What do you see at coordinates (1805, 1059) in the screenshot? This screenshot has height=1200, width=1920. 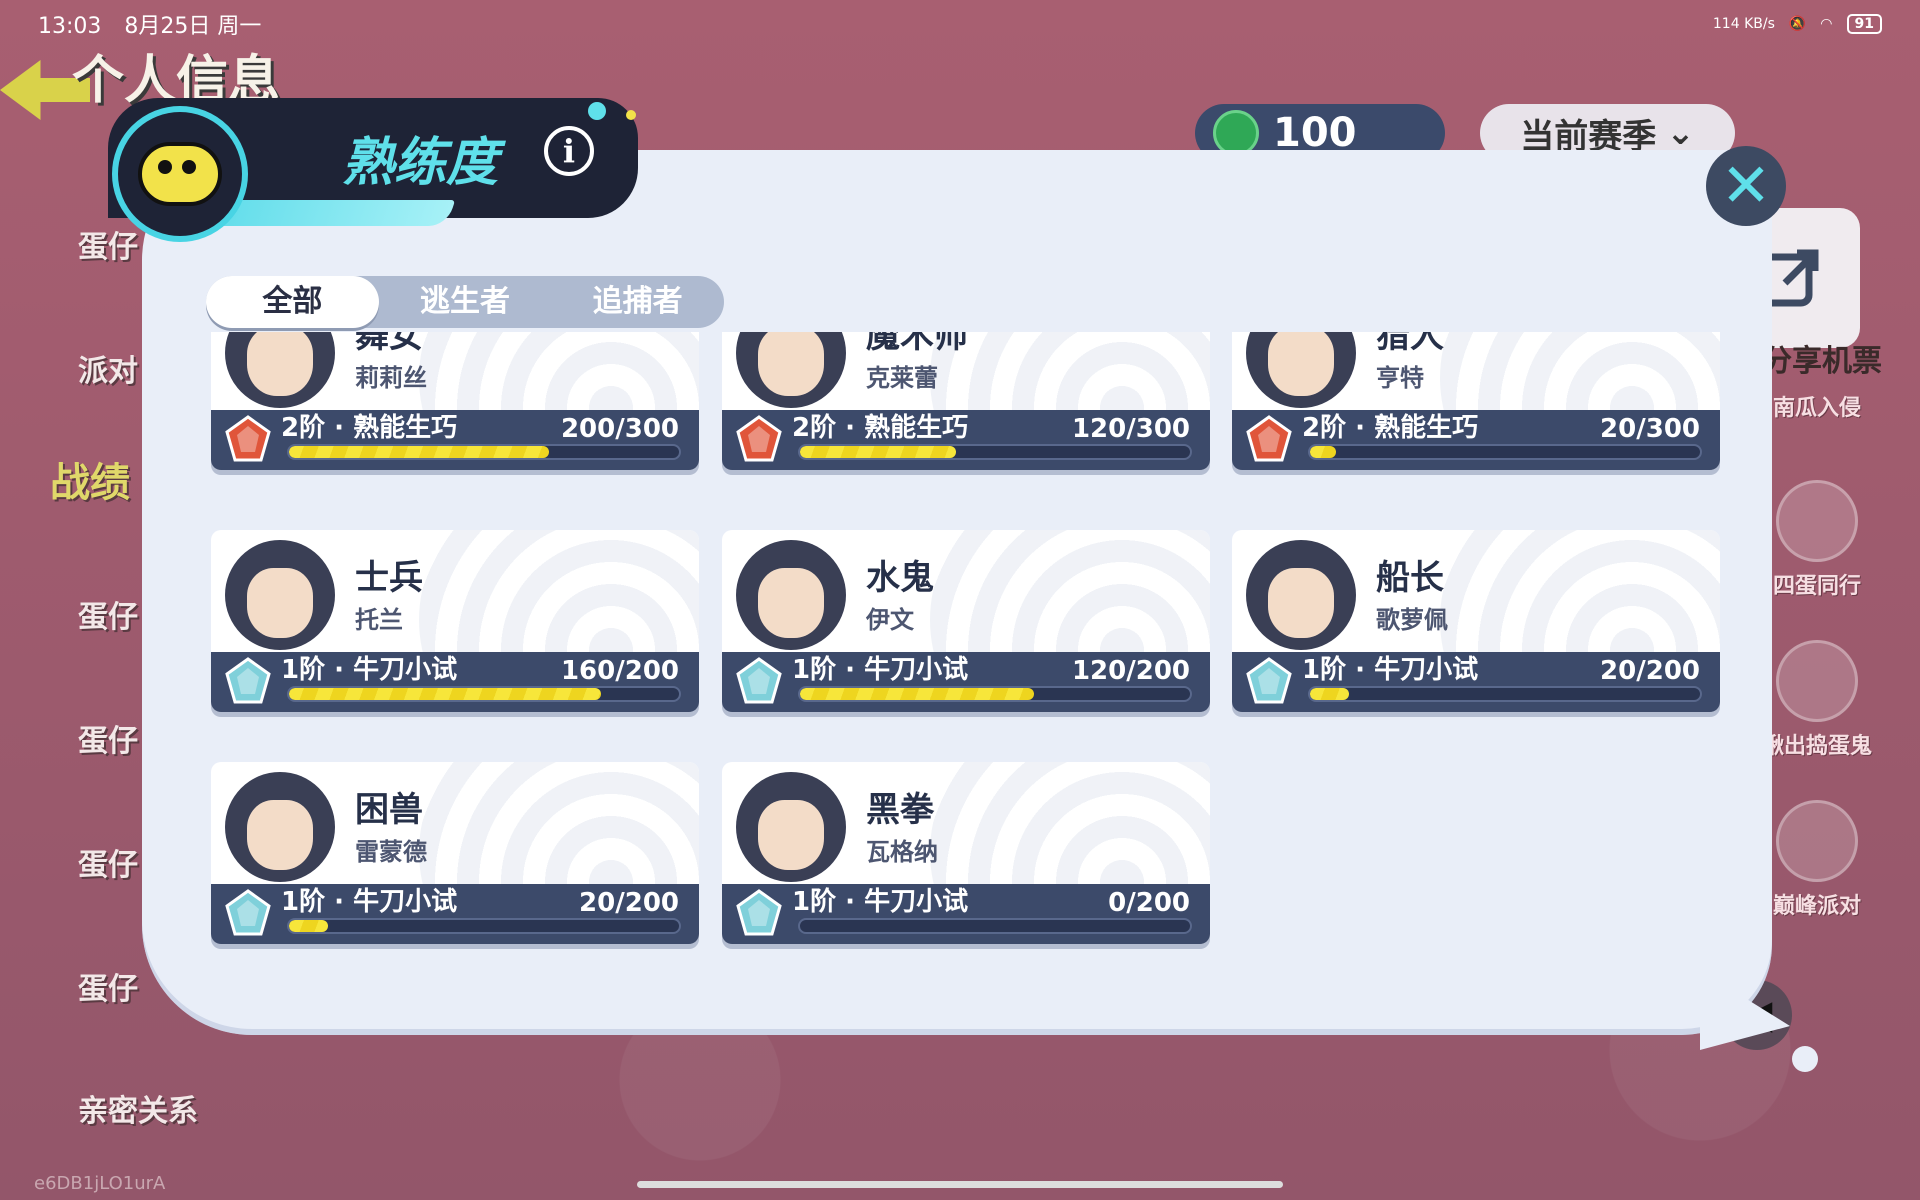 I see `modal-tail-dot` at bounding box center [1805, 1059].